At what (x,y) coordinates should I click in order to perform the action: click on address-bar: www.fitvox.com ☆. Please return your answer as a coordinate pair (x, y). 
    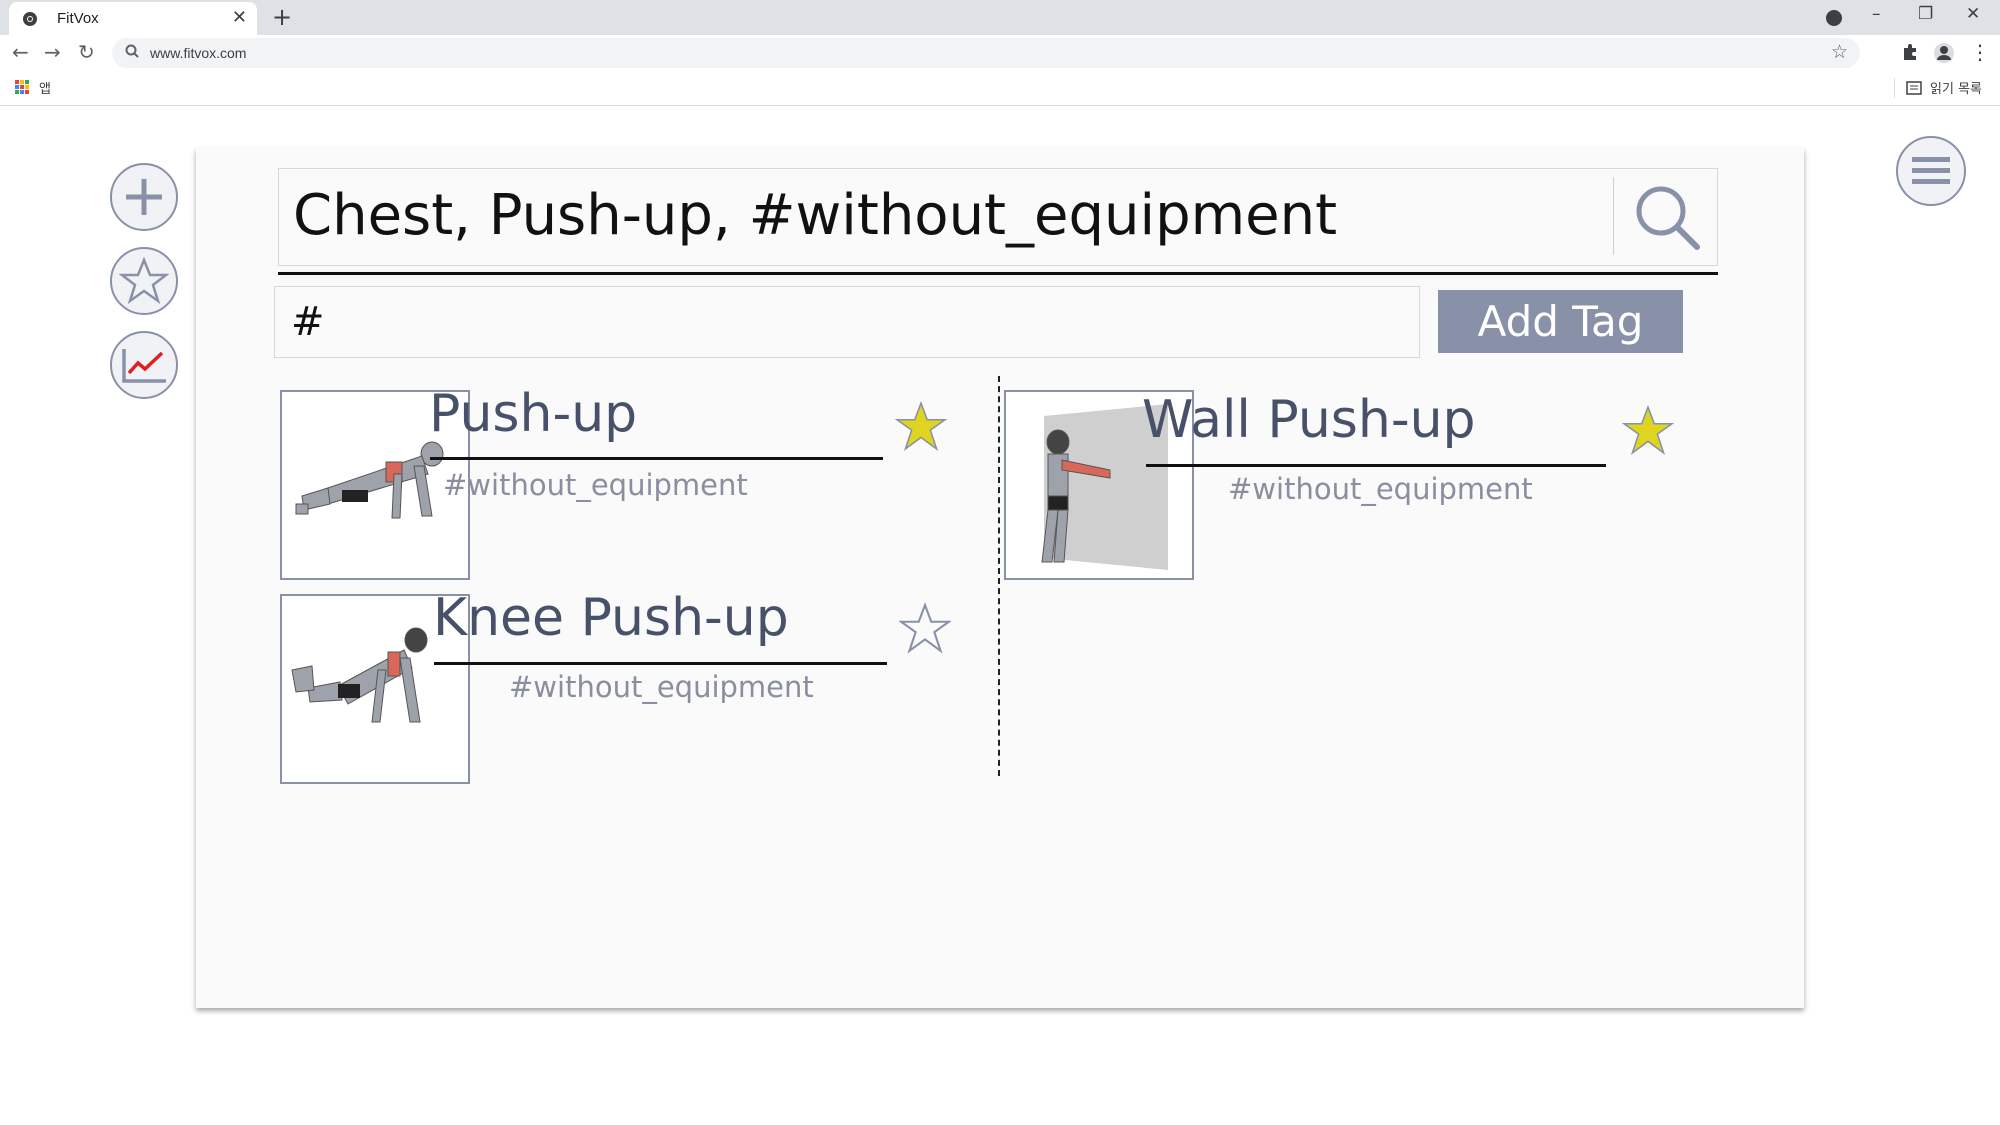
    Looking at the image, I should click on (986, 53).